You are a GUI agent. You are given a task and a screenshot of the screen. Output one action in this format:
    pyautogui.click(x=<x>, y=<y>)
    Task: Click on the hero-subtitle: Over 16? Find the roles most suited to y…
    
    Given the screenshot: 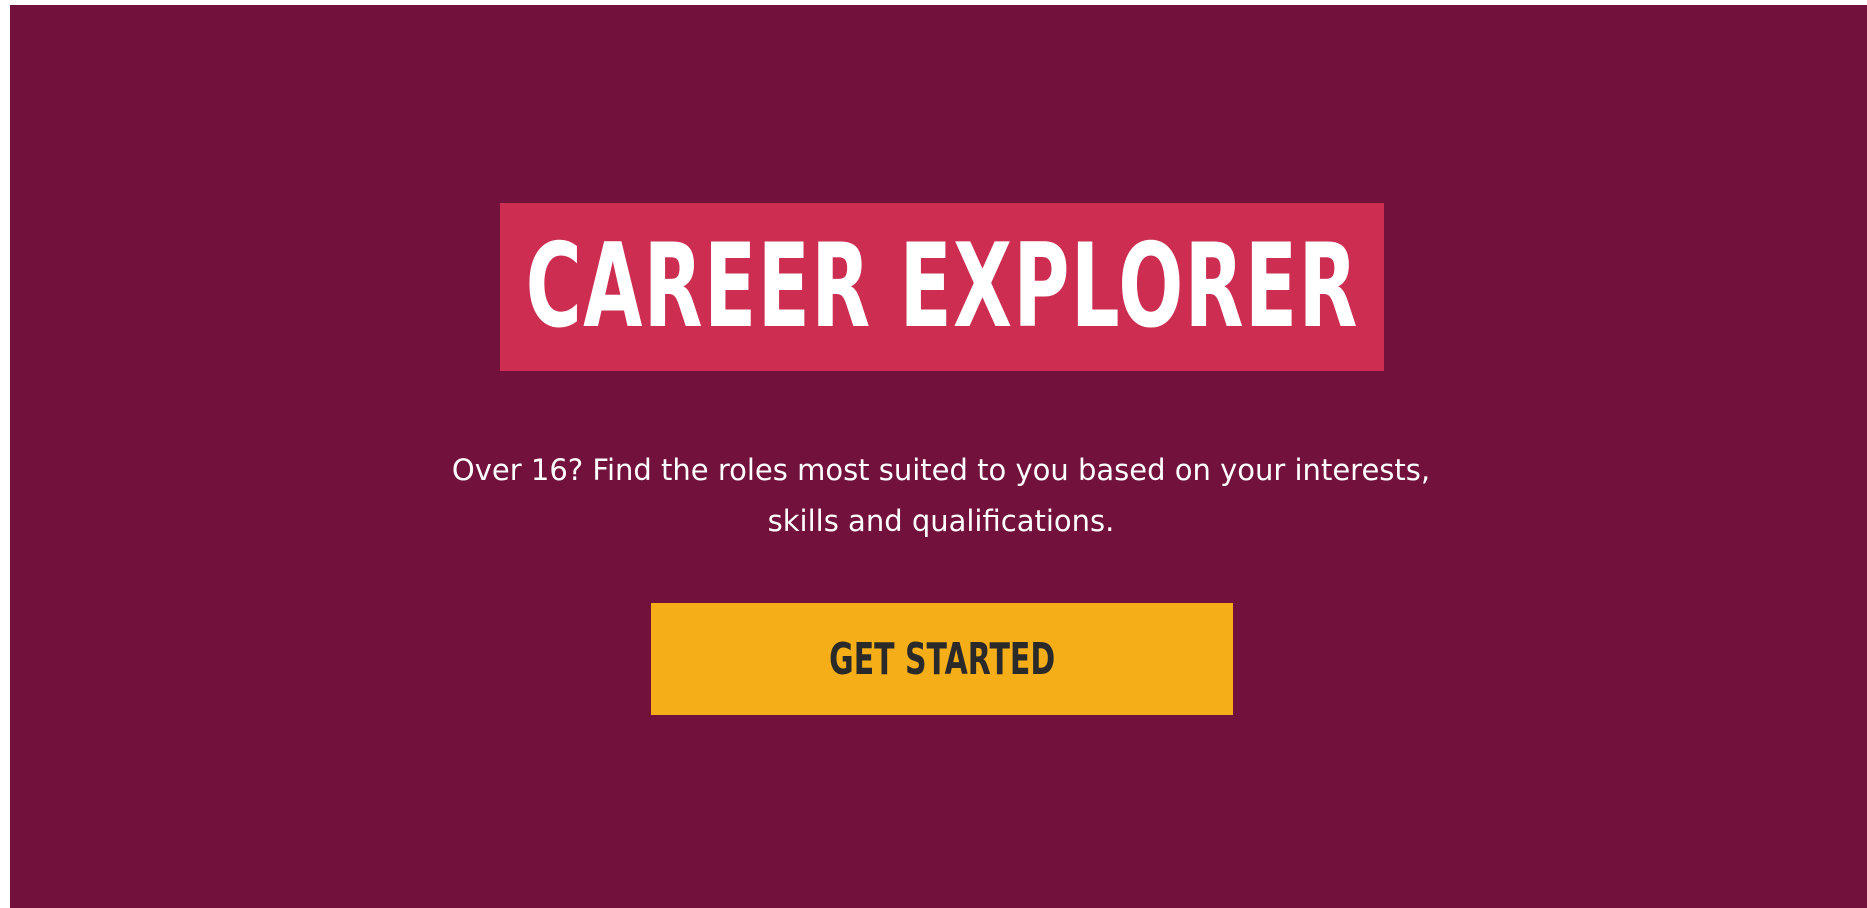 What is the action you would take?
    pyautogui.click(x=941, y=495)
    